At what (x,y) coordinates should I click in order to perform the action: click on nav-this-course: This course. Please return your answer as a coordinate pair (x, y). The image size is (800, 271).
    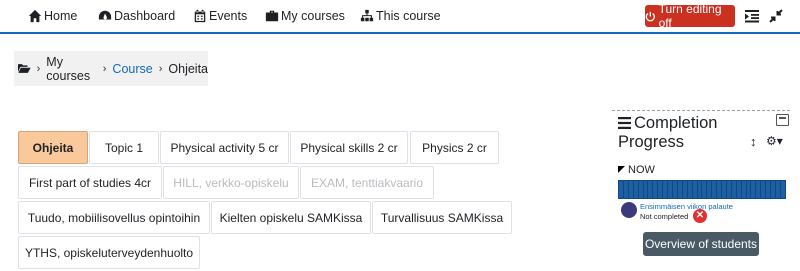
    Looking at the image, I should click on (400, 16).